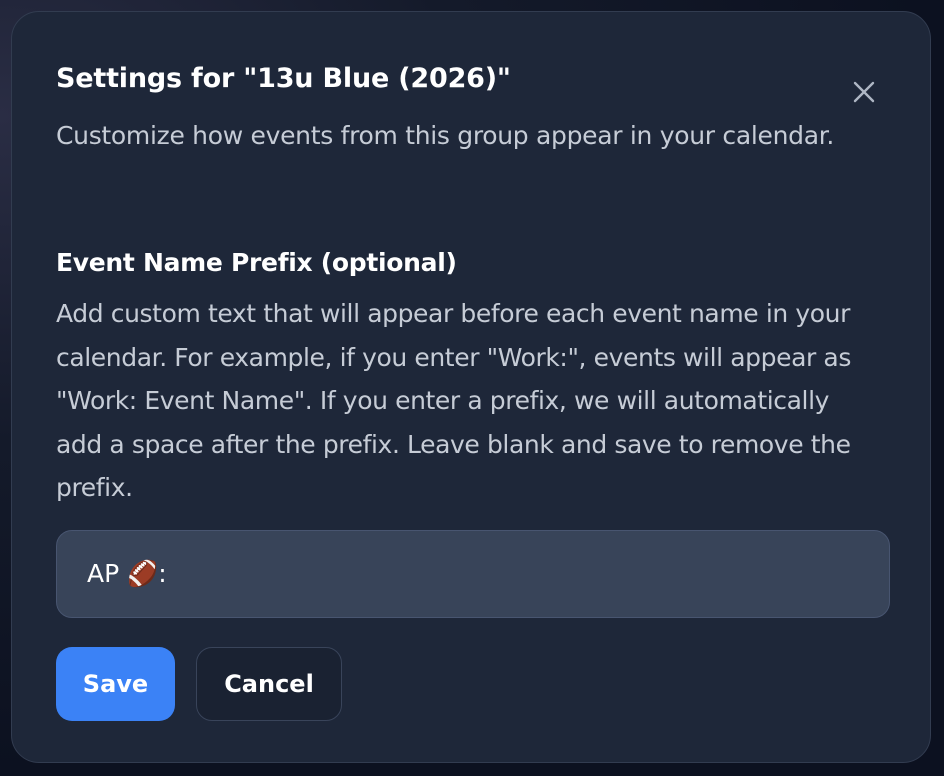  I want to click on prefix-heading: Event Name Prefix (optional), so click(256, 262).